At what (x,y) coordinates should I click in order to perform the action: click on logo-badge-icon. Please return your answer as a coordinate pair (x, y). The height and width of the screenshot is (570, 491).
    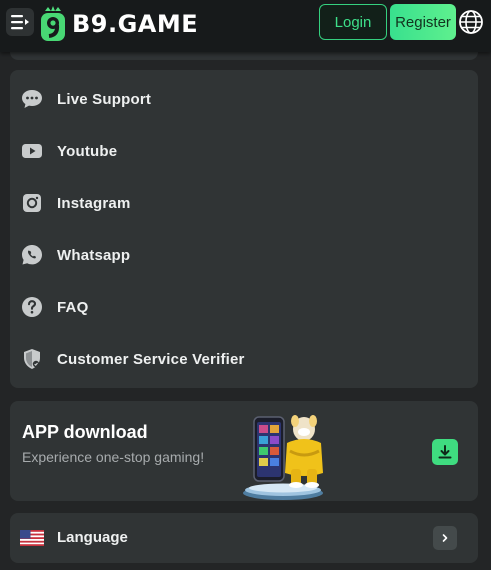
    Looking at the image, I should click on (53, 23).